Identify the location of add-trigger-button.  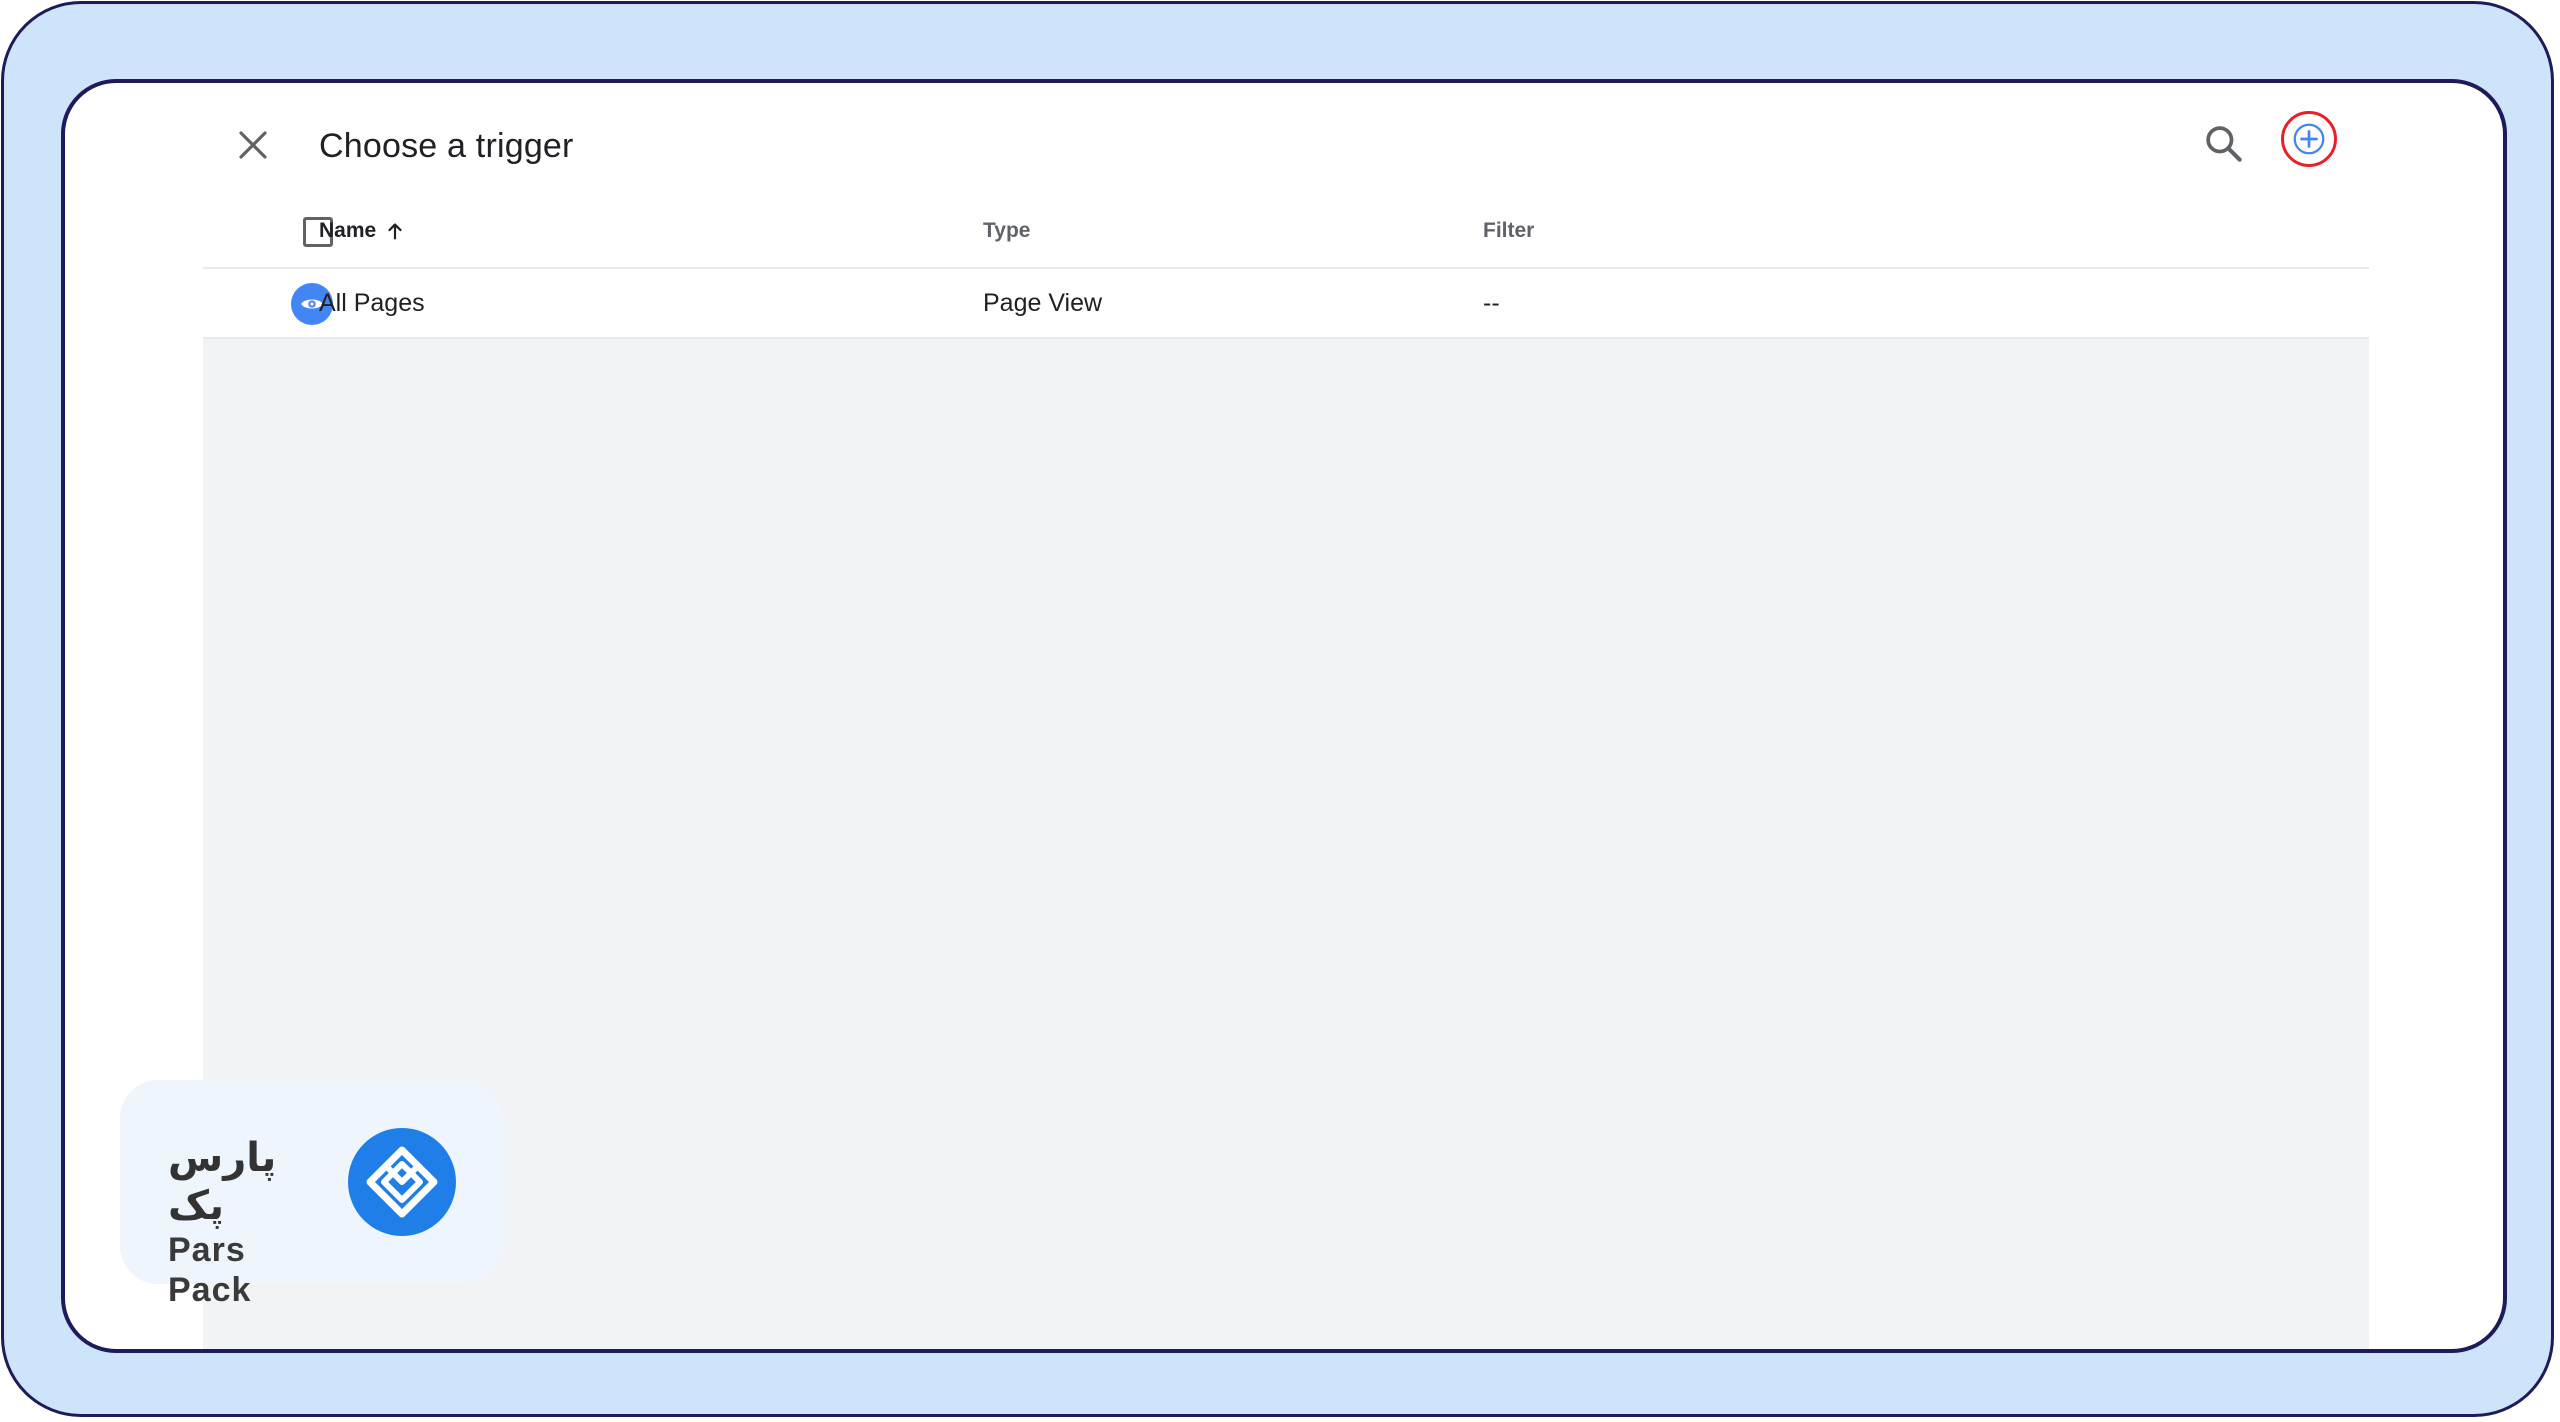
(2309, 139).